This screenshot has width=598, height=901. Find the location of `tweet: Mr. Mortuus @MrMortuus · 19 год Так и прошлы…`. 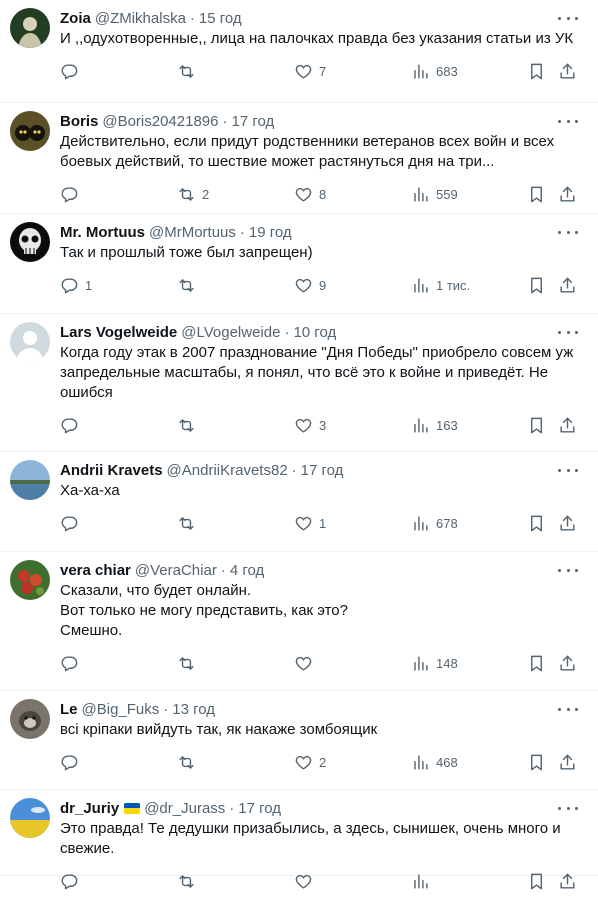

tweet: Mr. Mortuus @MrMortuus · 19 год Так и прошлы… is located at coordinates (299, 264).